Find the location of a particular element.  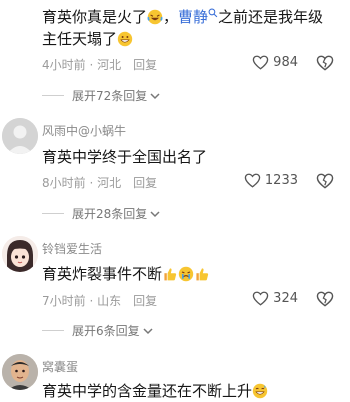

expand-replies-button: 展开6条回复 is located at coordinates (97, 330).